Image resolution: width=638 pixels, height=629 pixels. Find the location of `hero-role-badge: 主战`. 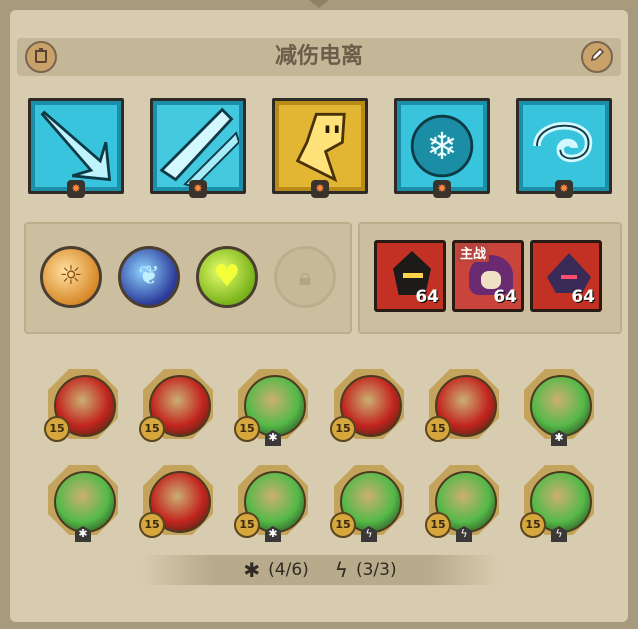

hero-role-badge: 主战 is located at coordinates (473, 252).